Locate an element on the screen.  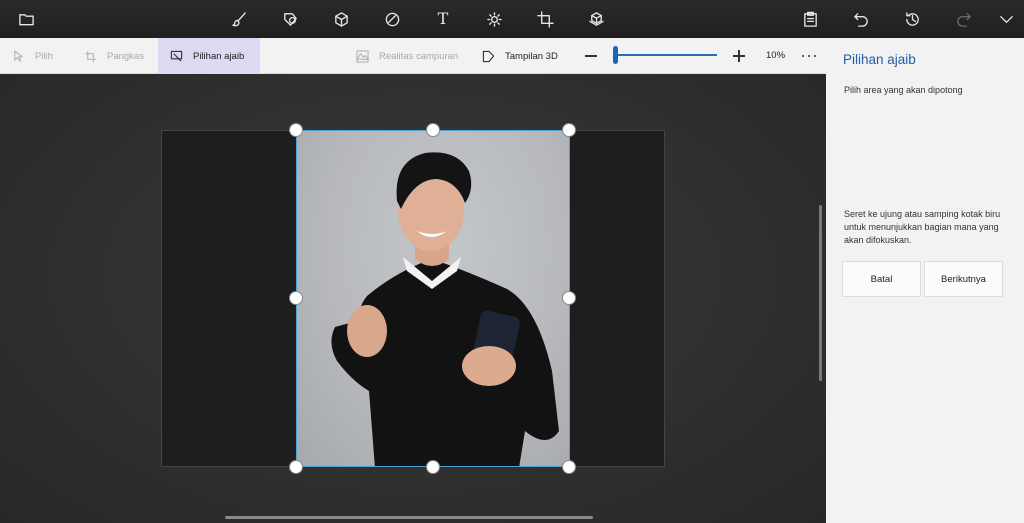
magic-select-icon is located at coordinates (176, 56).